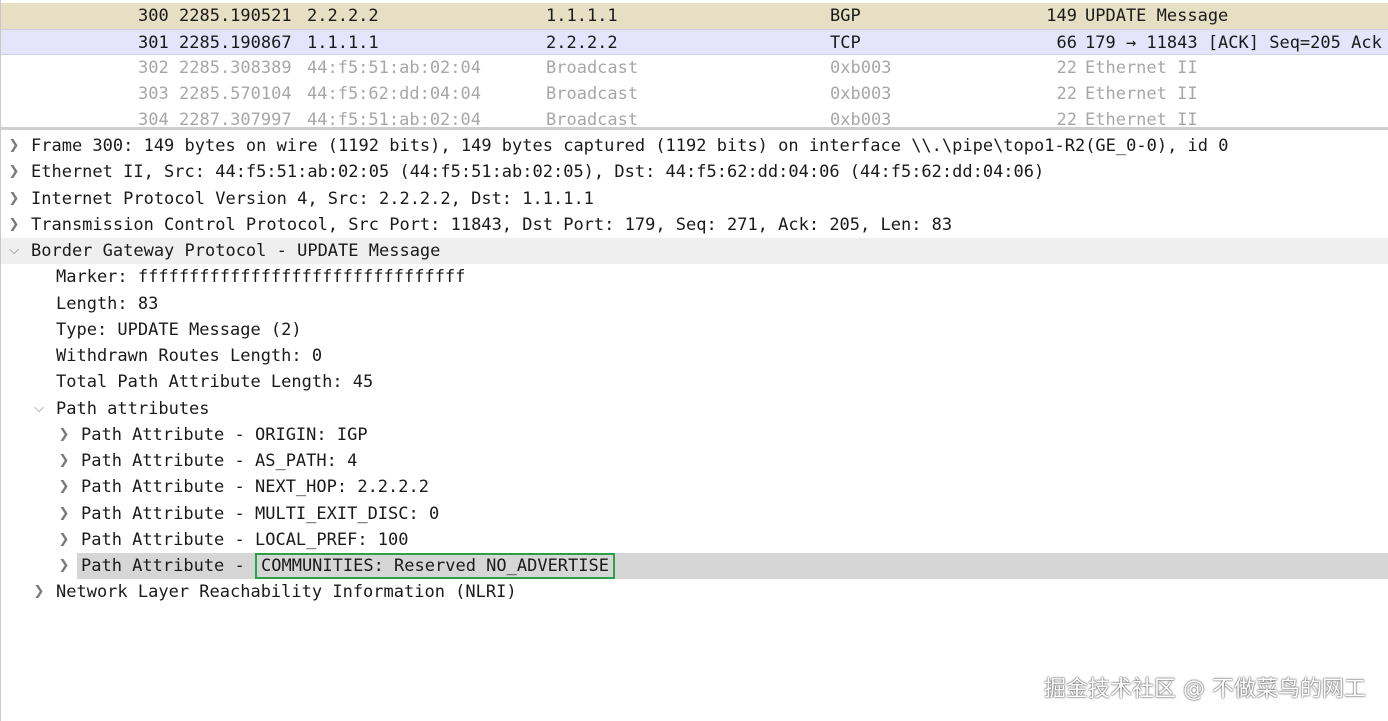 The height and width of the screenshot is (721, 1388). I want to click on packet-source: 1.1.1.1, so click(343, 43).